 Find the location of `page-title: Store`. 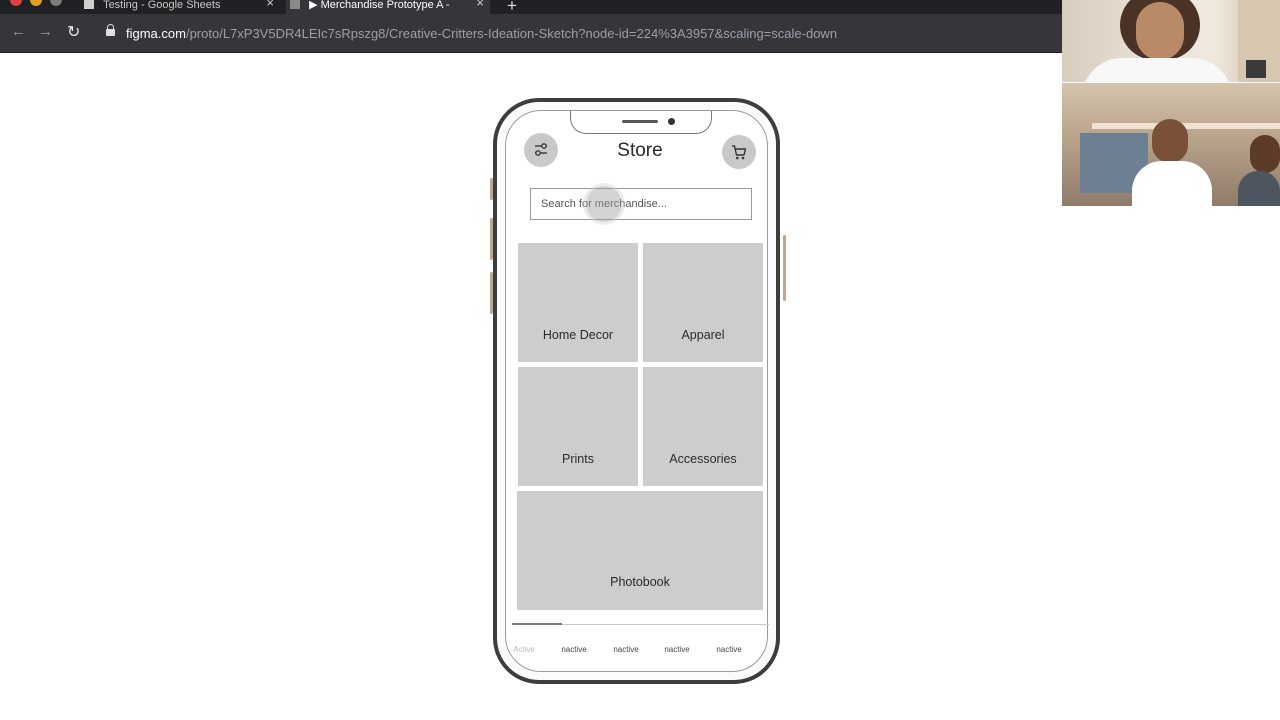

page-title: Store is located at coordinates (640, 150).